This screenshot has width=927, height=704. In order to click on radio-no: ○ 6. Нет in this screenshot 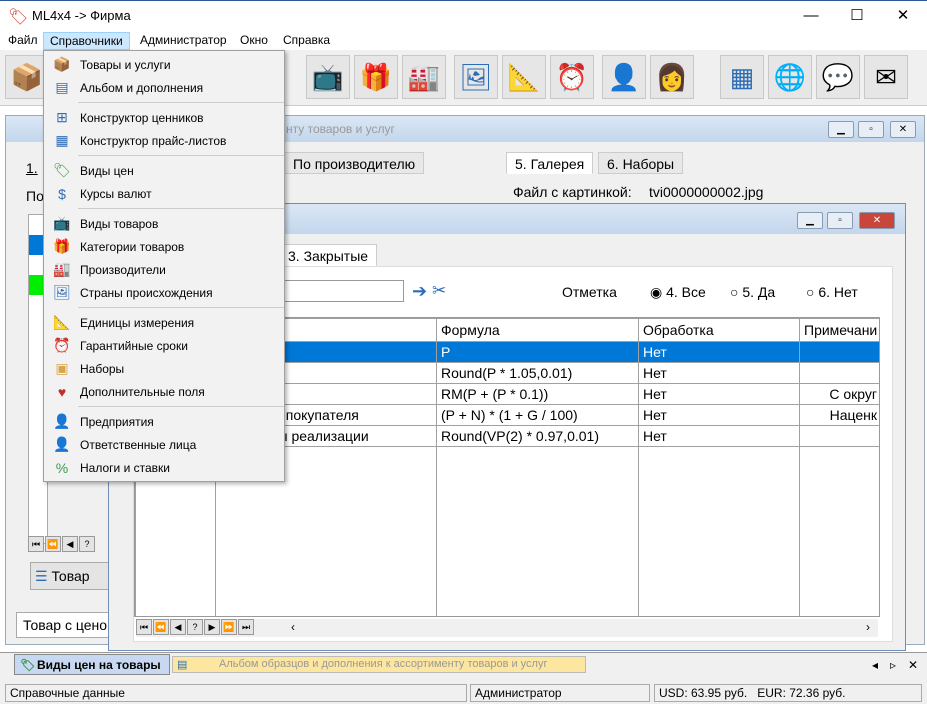, I will do `click(832, 292)`.